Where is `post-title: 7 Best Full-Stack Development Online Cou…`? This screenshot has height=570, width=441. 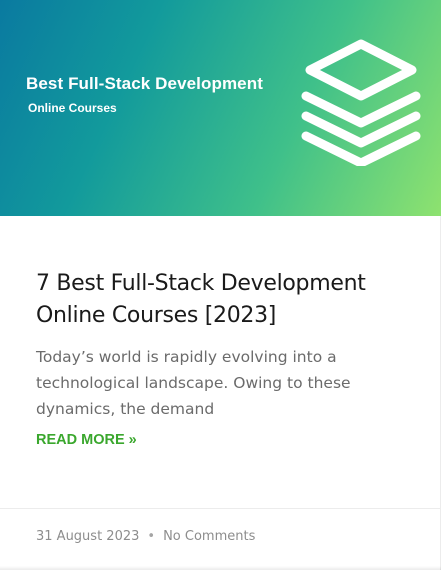
post-title: 7 Best Full-Stack Development Online Cou… is located at coordinates (226, 300).